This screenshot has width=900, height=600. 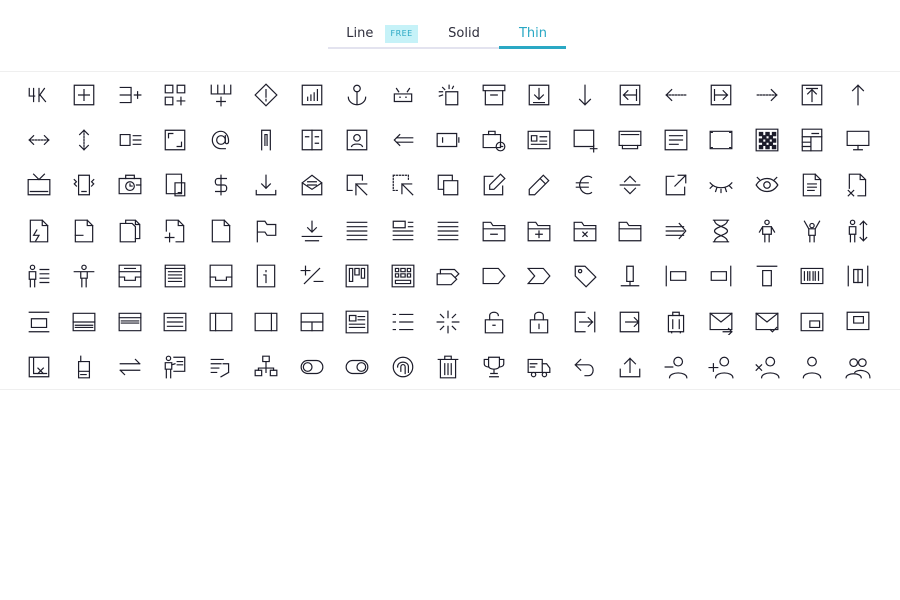 I want to click on hourglass-icon, so click(x=722, y=230).